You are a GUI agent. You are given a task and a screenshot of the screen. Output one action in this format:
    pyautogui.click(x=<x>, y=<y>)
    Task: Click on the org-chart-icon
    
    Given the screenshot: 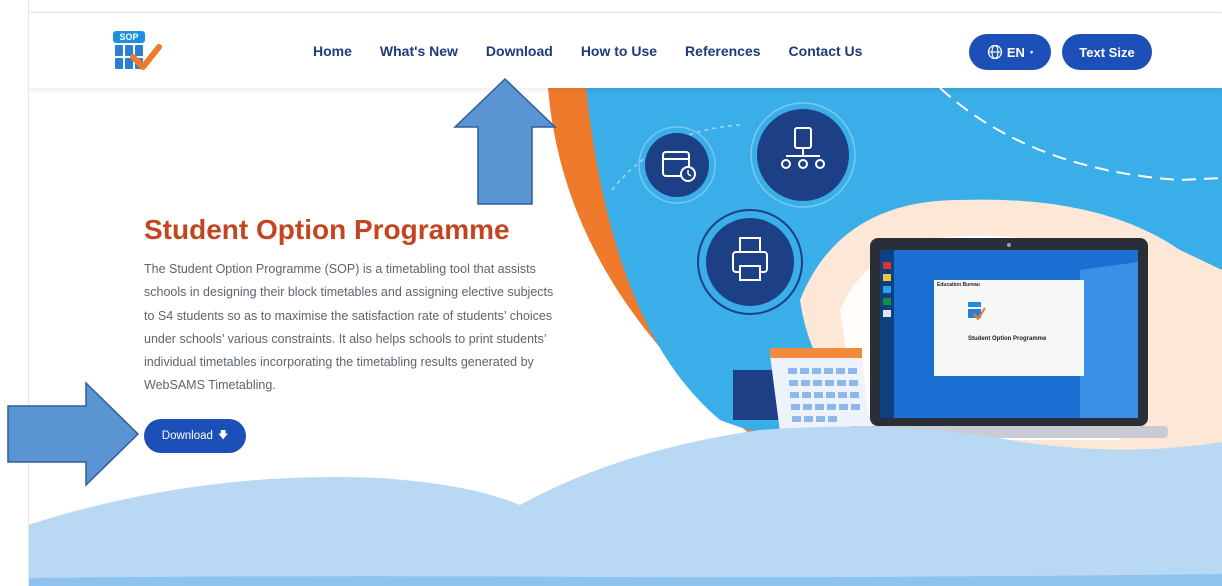 What is the action you would take?
    pyautogui.click(x=803, y=155)
    